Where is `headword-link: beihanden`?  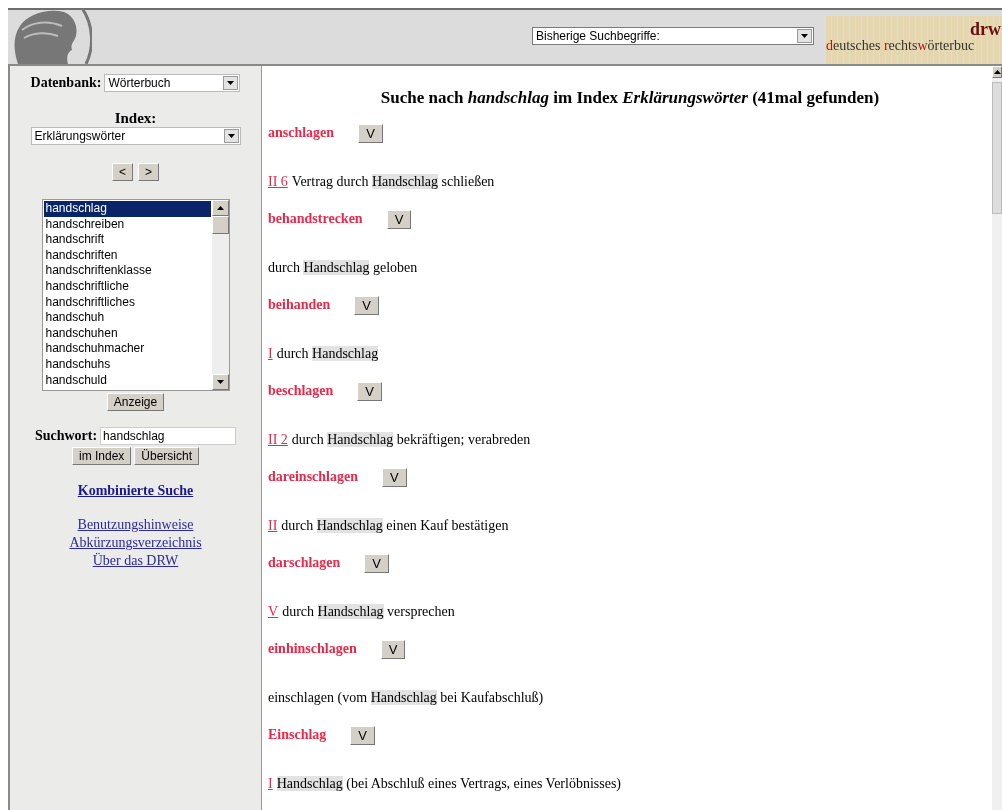
headword-link: beihanden is located at coordinates (299, 305).